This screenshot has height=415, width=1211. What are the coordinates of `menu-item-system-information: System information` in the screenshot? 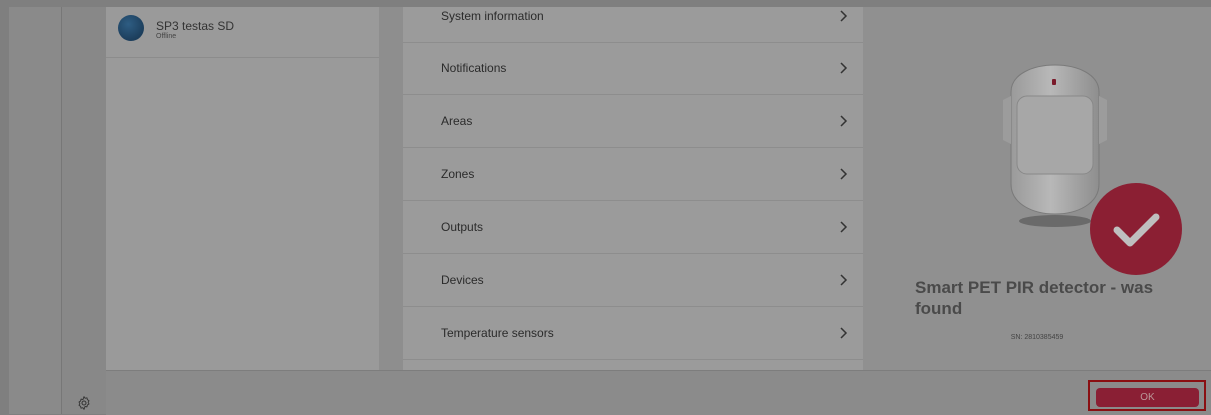 It's located at (633, 21).